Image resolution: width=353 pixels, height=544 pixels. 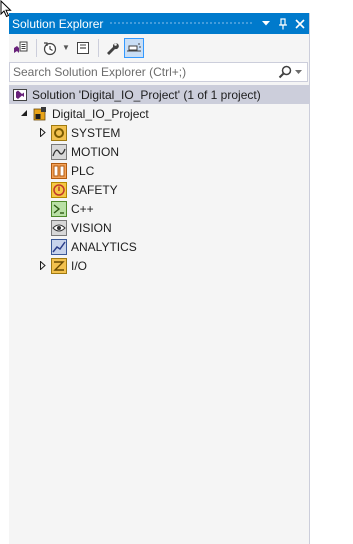 What do you see at coordinates (59, 265) in the screenshot?
I see `io-icon` at bounding box center [59, 265].